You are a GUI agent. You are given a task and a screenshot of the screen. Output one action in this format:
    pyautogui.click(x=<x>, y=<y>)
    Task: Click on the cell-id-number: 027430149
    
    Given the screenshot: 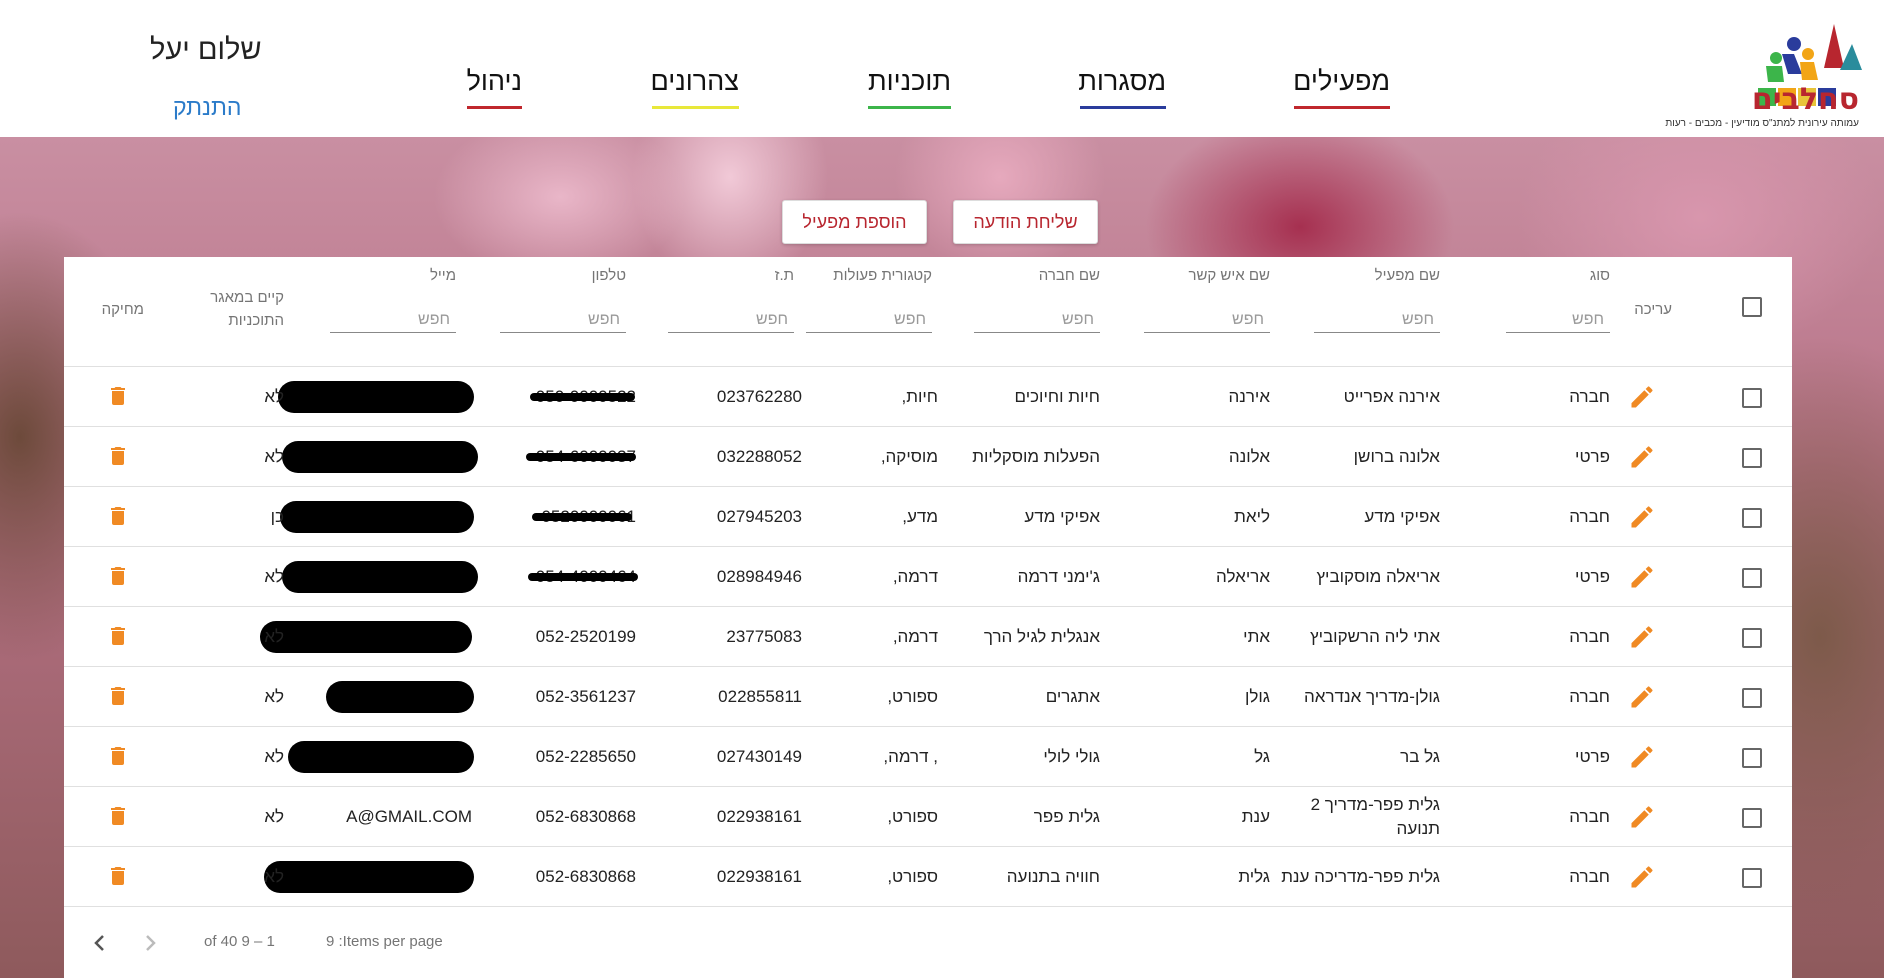 What is the action you would take?
    pyautogui.click(x=759, y=756)
    